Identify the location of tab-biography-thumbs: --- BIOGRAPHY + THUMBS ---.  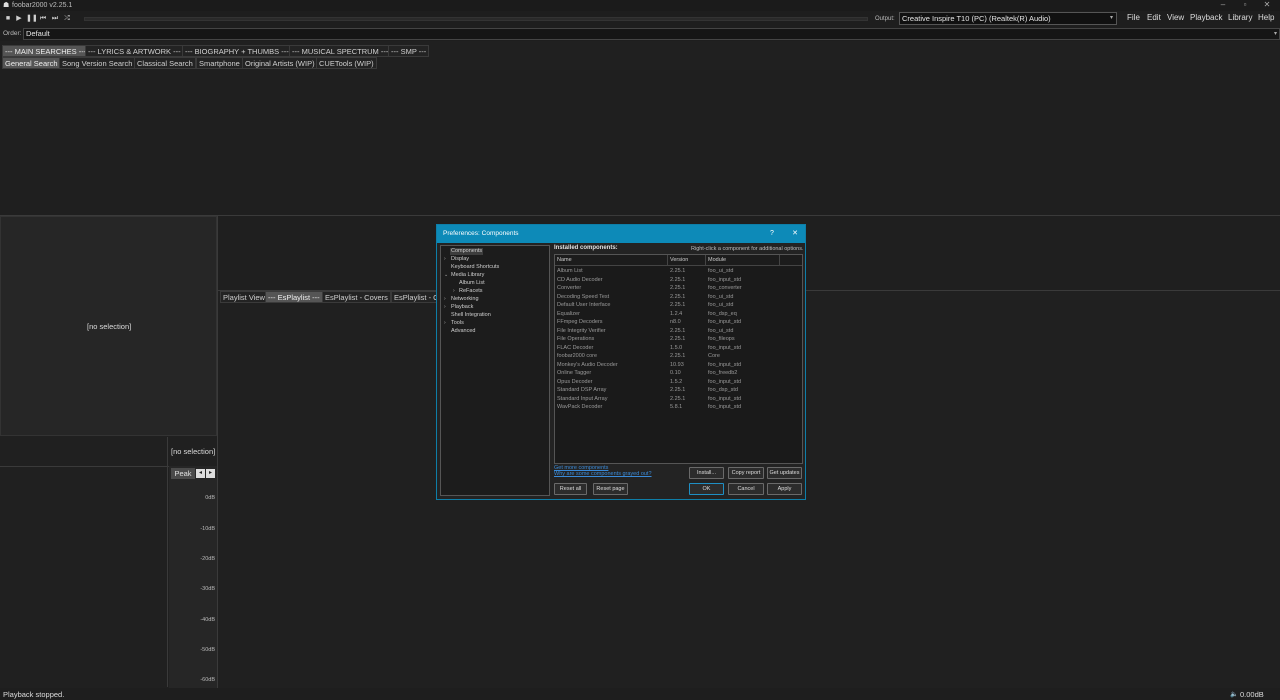
(237, 51).